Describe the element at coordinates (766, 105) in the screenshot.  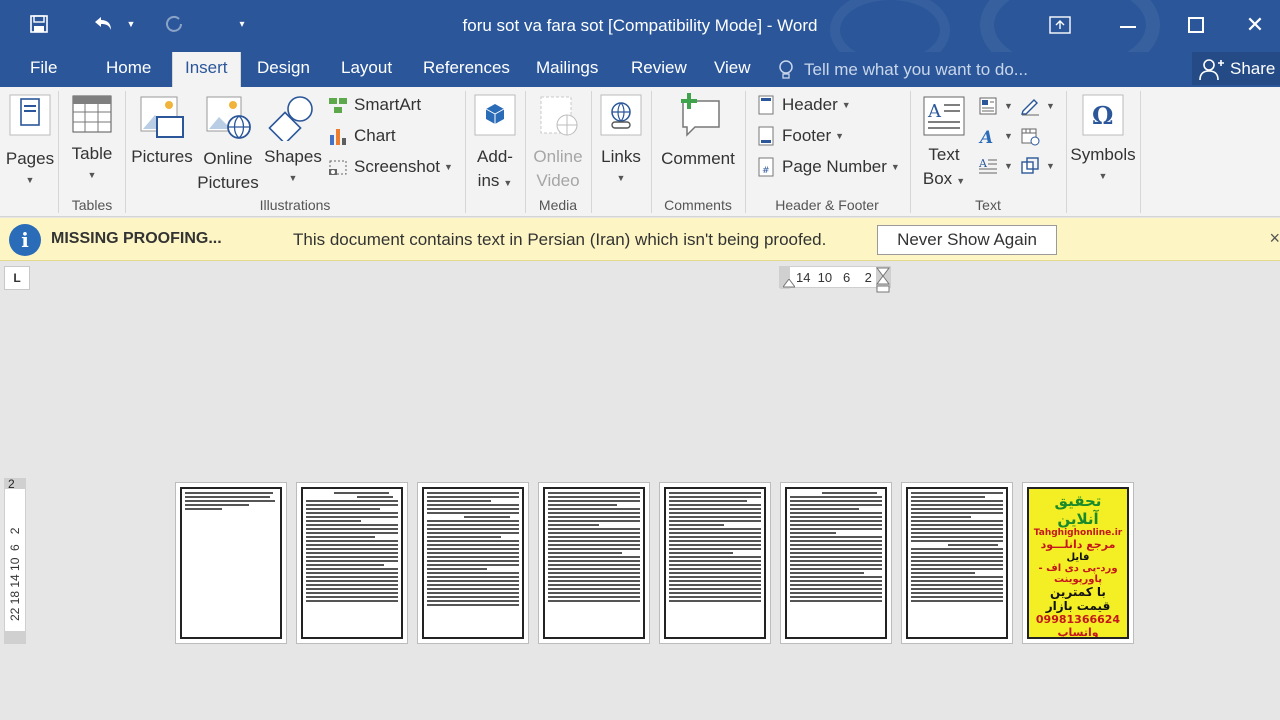
I see `header-icon` at that location.